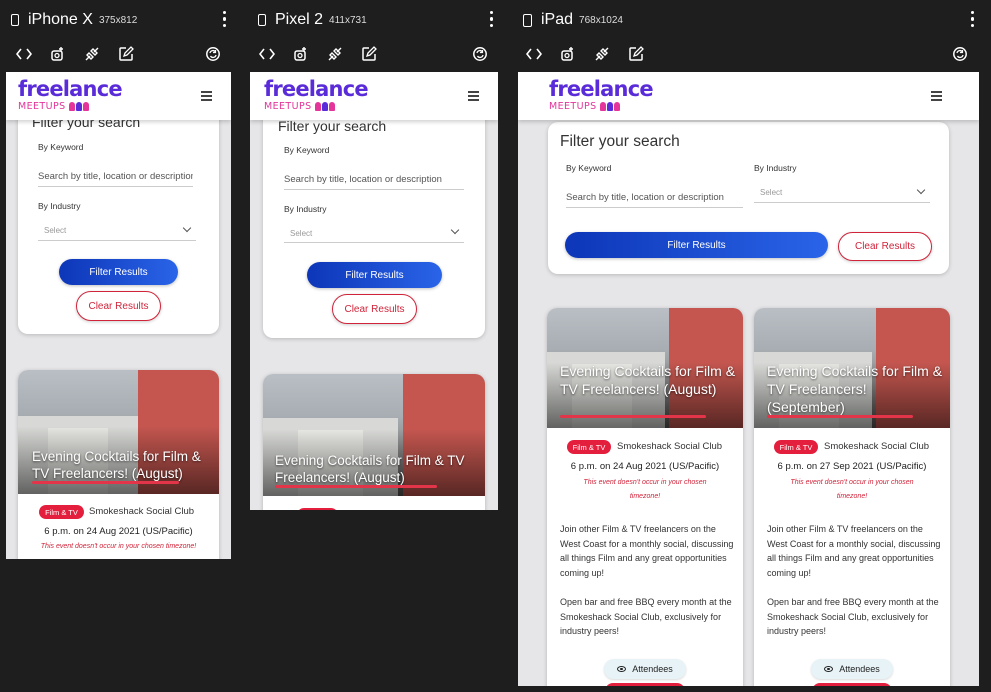  Describe the element at coordinates (118, 20) in the screenshot. I see `device-dimensions: 375x812` at that location.